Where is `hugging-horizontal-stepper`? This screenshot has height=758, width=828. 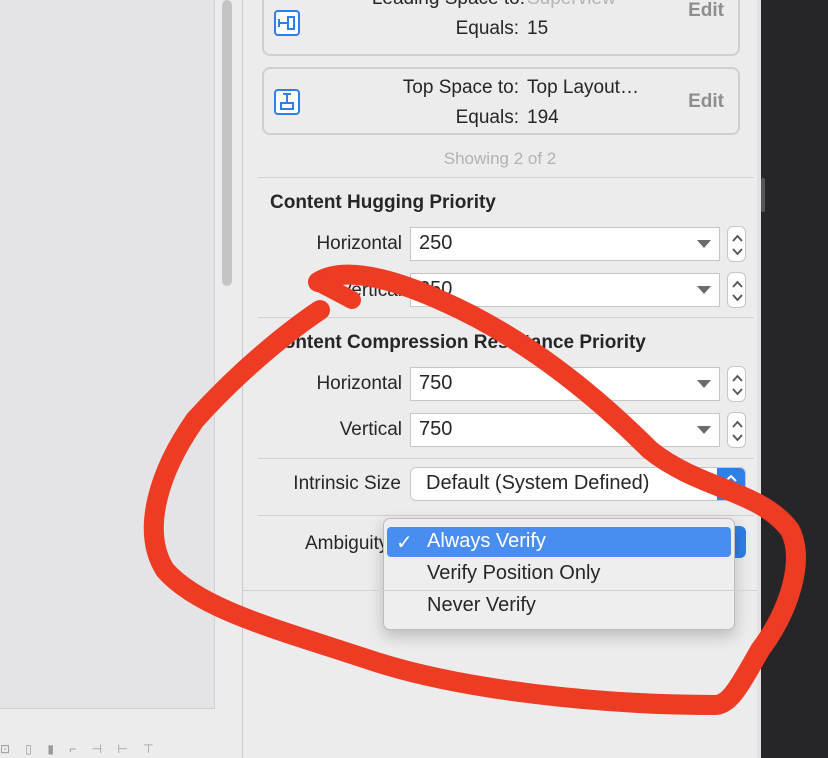 hugging-horizontal-stepper is located at coordinates (736, 244).